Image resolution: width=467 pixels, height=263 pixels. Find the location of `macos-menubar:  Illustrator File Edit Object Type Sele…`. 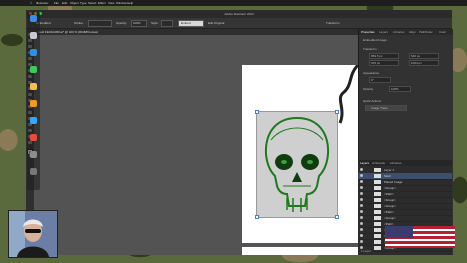

macos-menubar:  Illustrator File Edit Object Type Sele… is located at coordinates (233, 3).